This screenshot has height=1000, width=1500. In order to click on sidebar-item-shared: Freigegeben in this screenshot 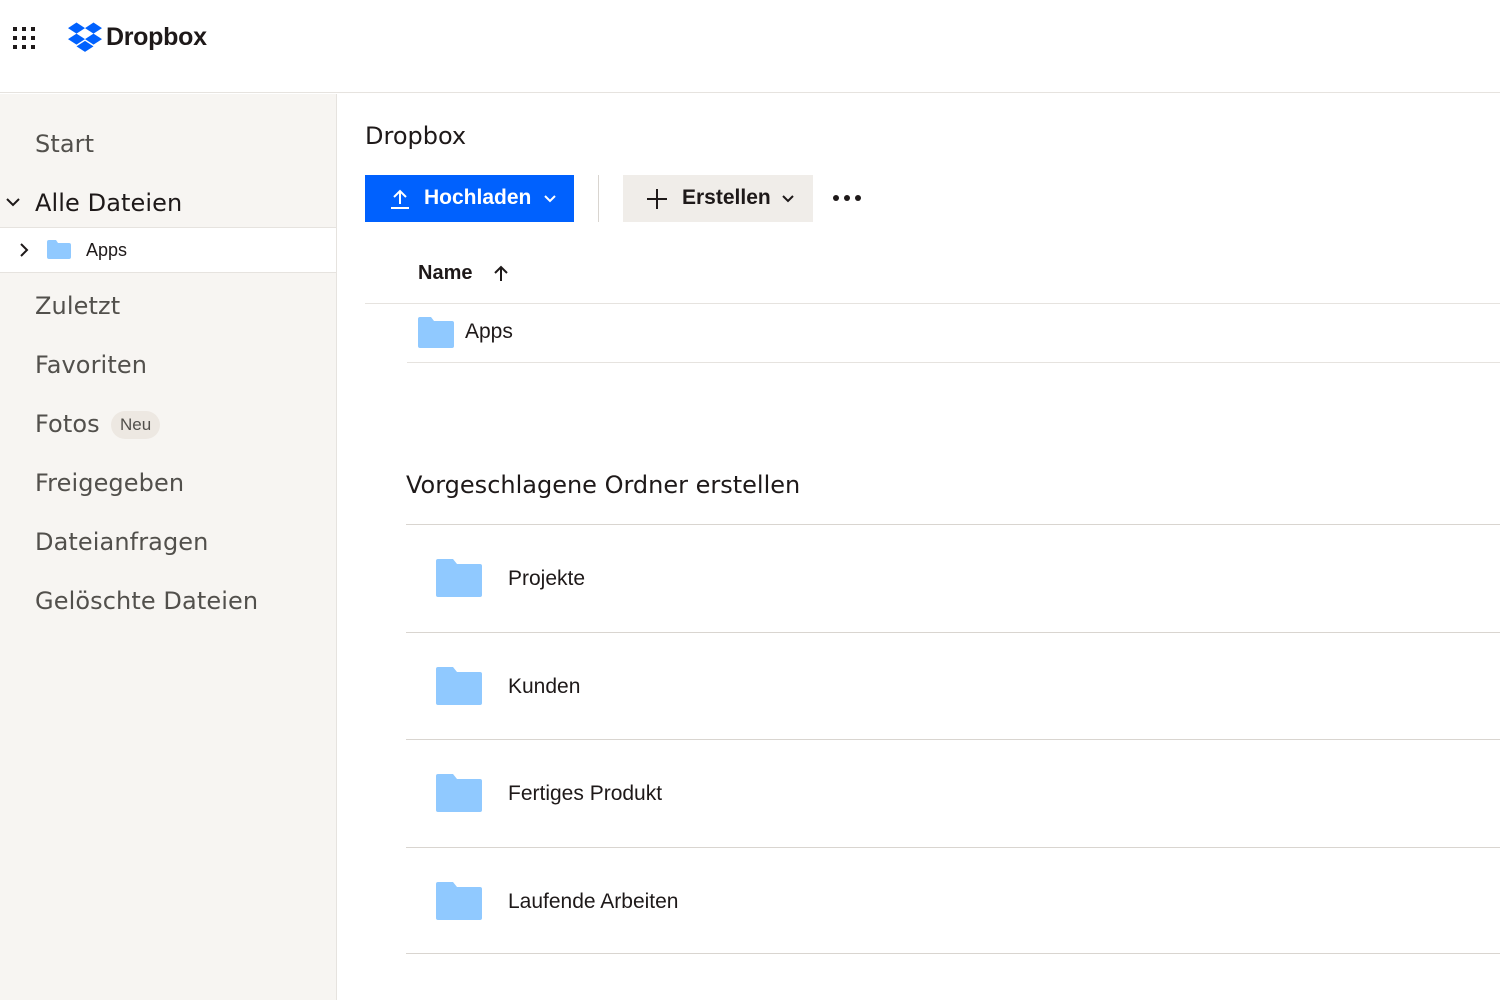, I will do `click(168, 483)`.